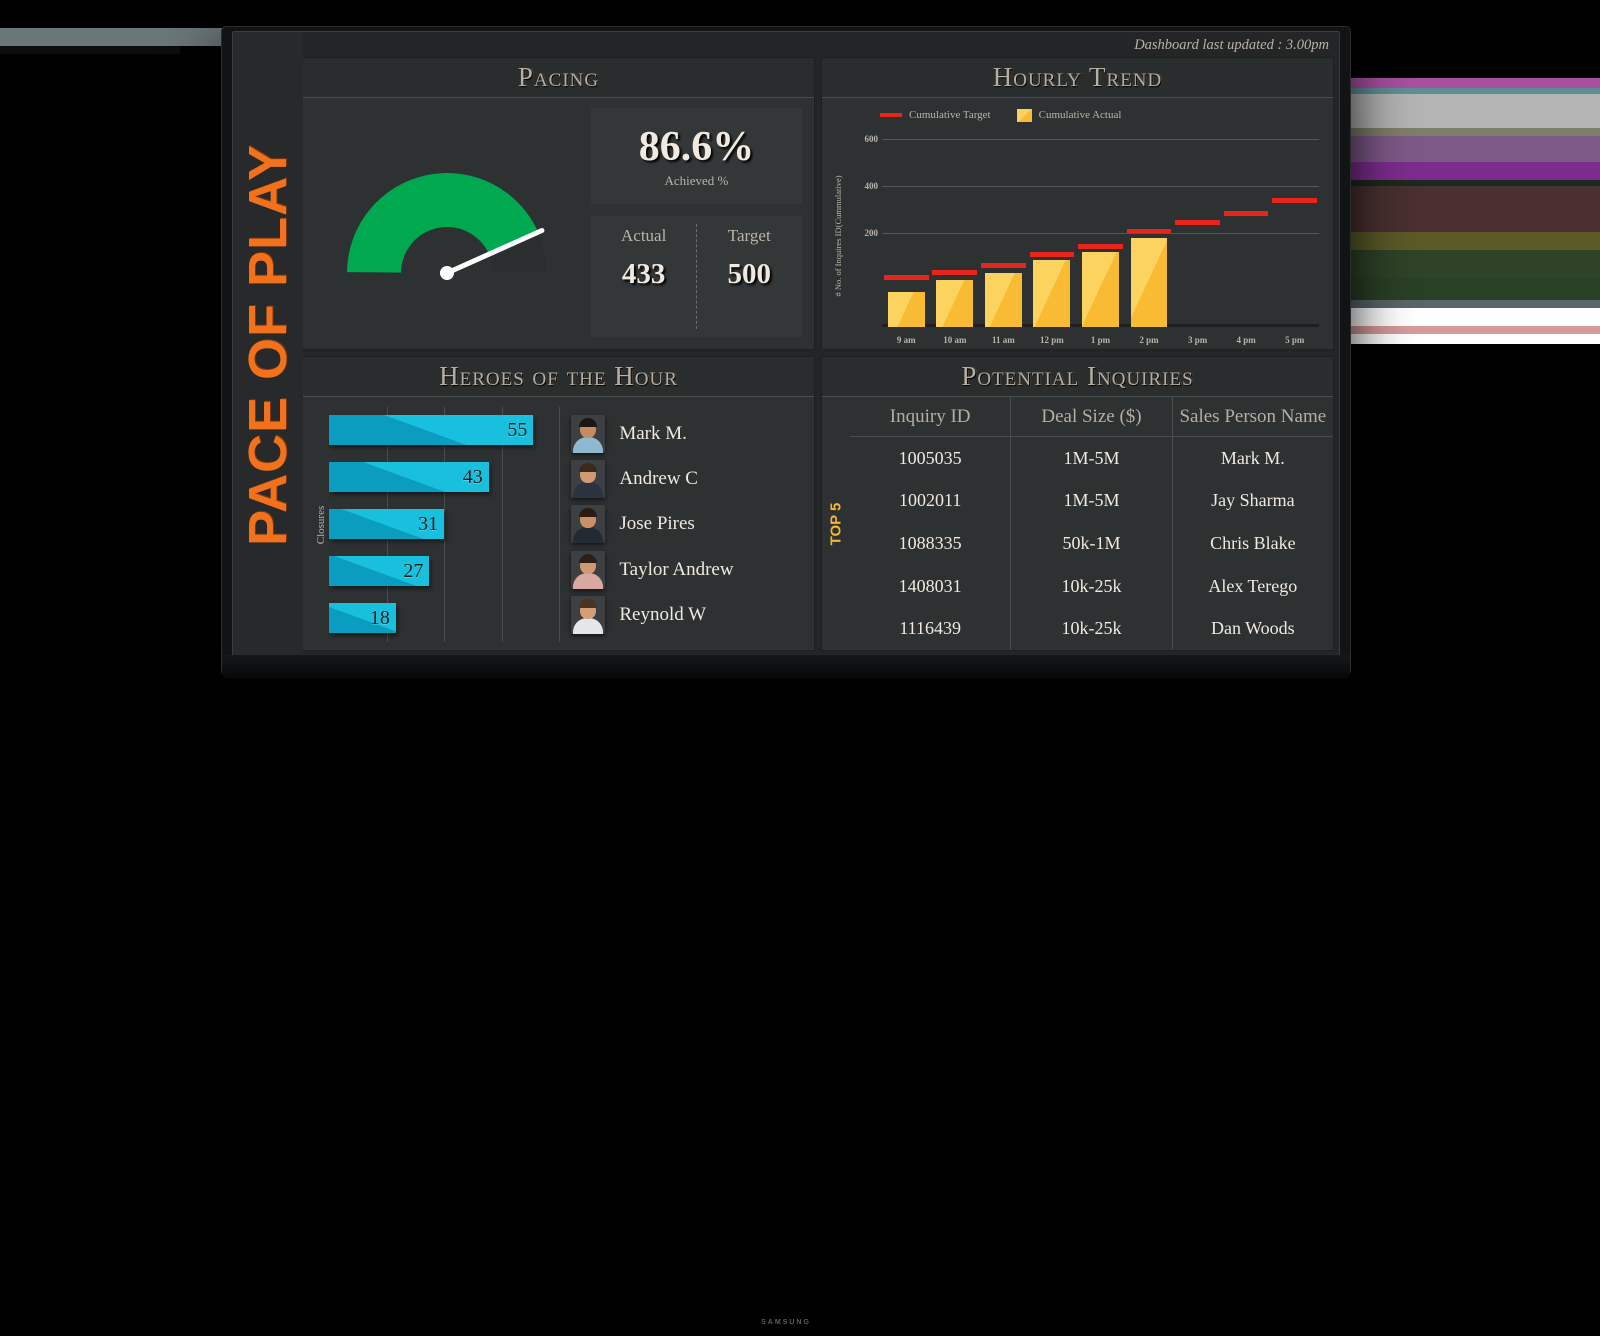  Describe the element at coordinates (558, 78) in the screenshot. I see `panel-pacing-header: Pacing` at that location.